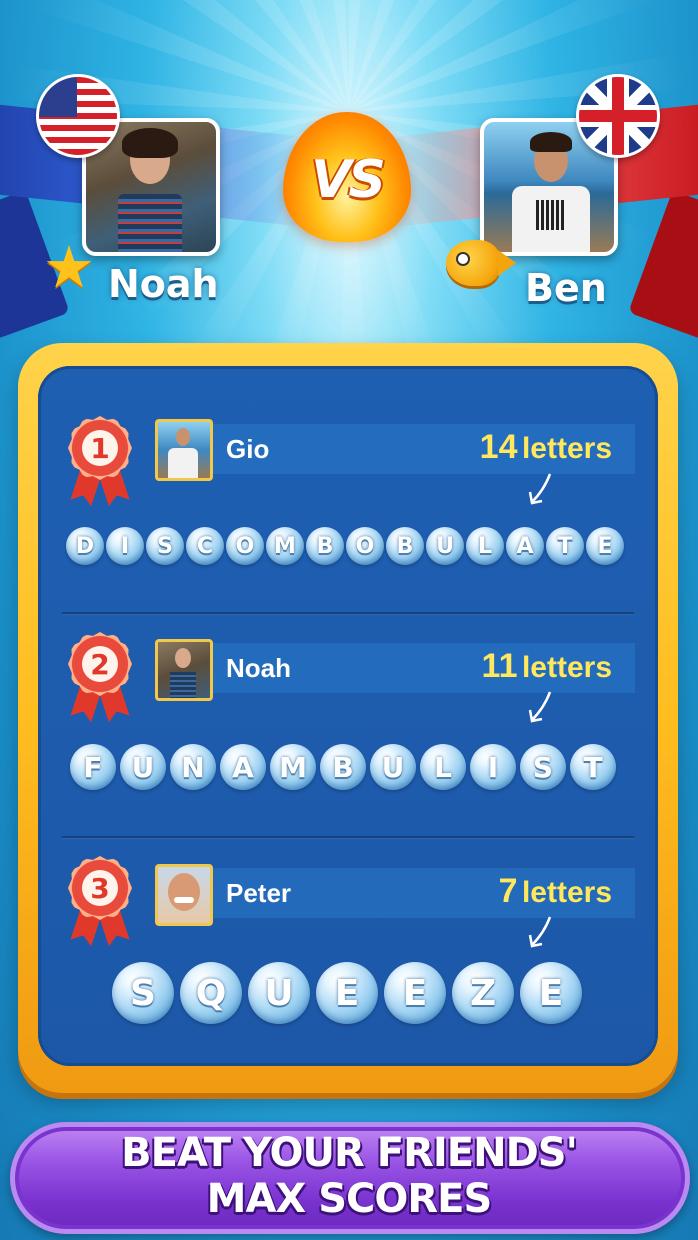 The image size is (698, 1240). Describe the element at coordinates (481, 263) in the screenshot. I see `goldfish-mascot-icon` at that location.